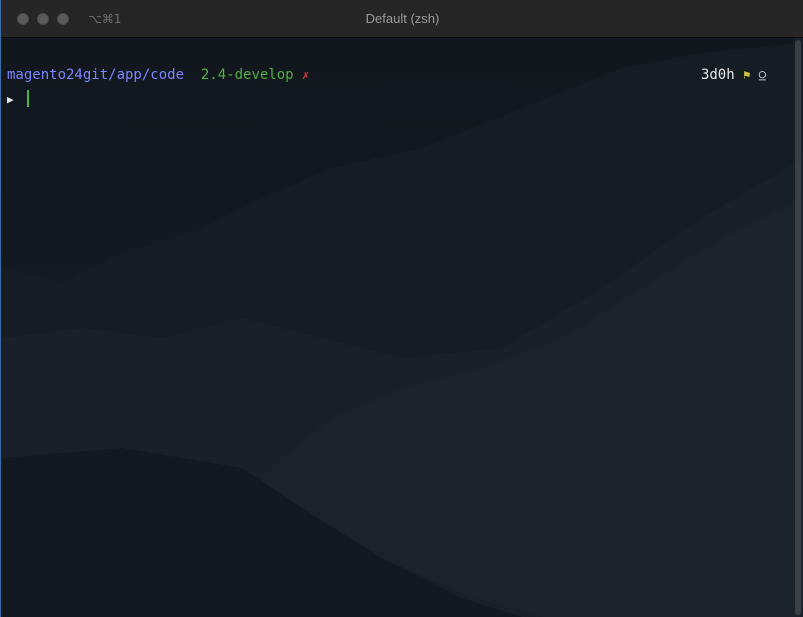  I want to click on prompt-path: magento24git/app/code, so click(96, 75).